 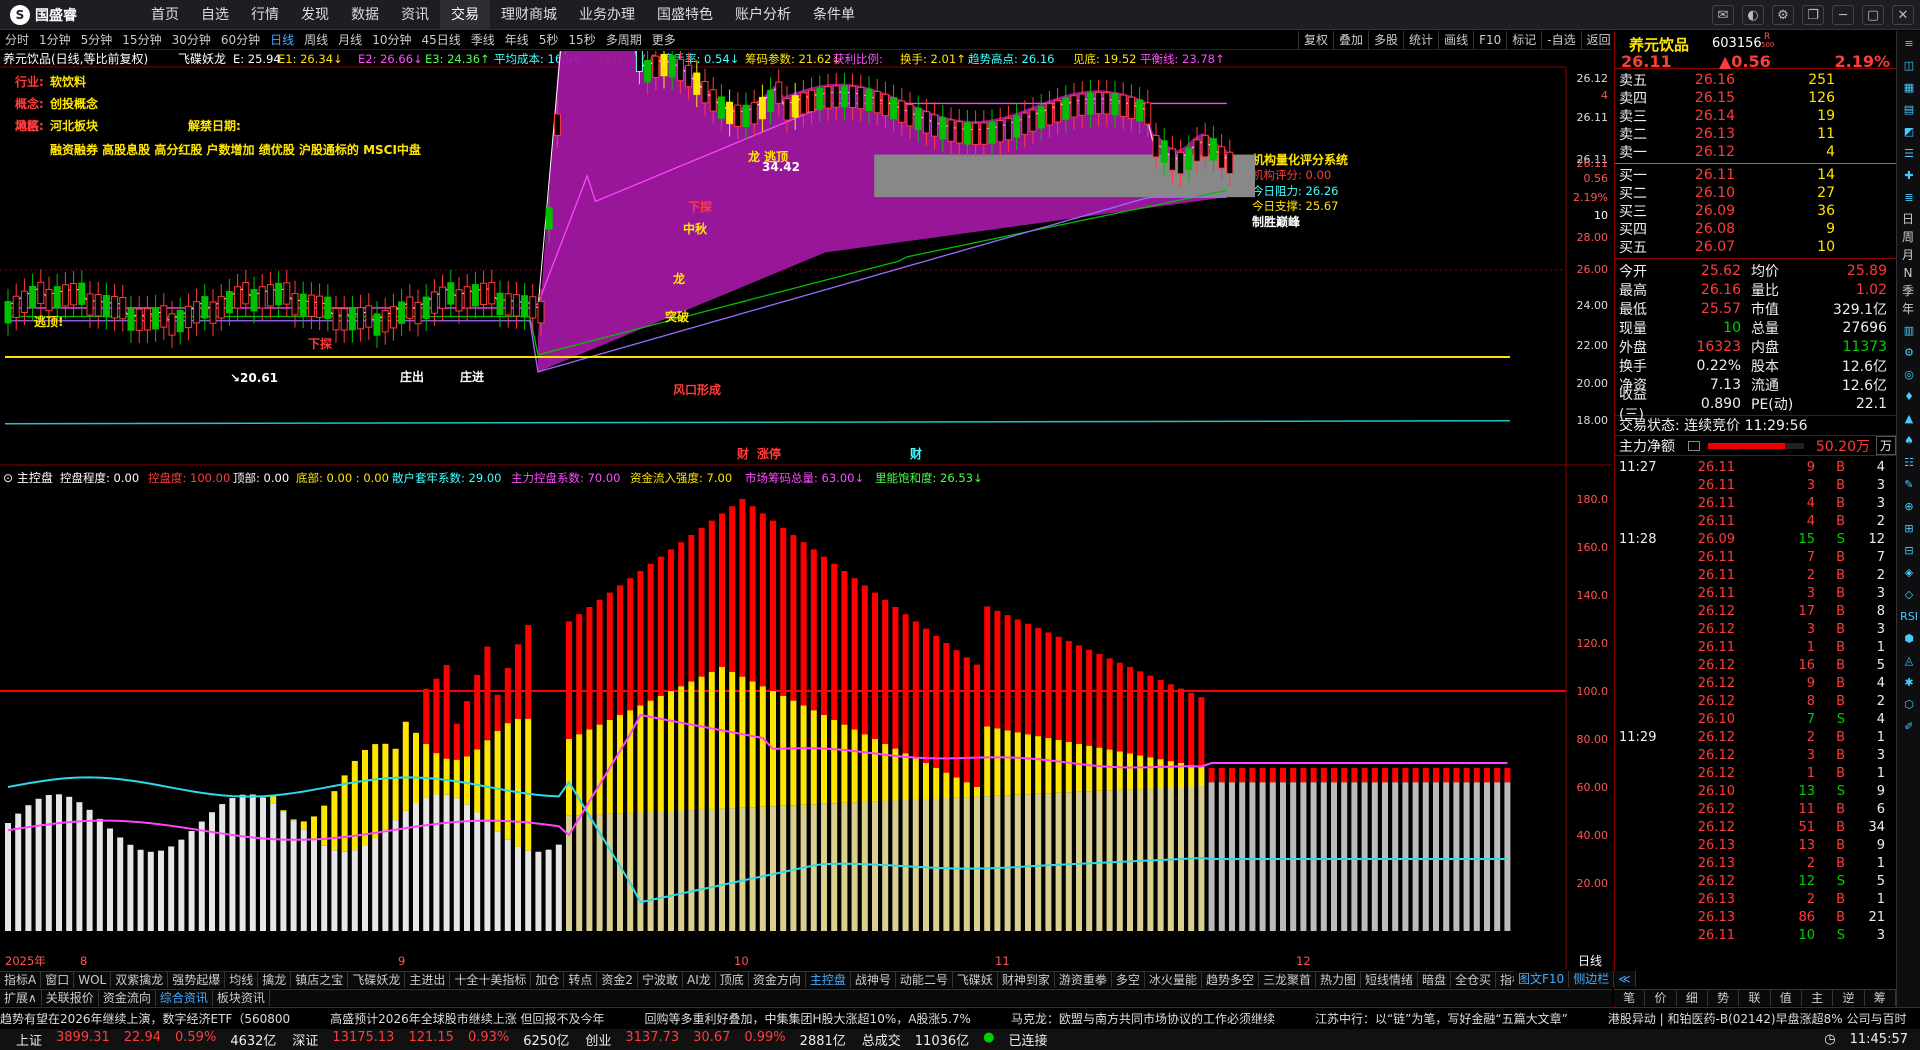 I want to click on indicator-tab: 双紫擒龙, so click(x=140, y=980).